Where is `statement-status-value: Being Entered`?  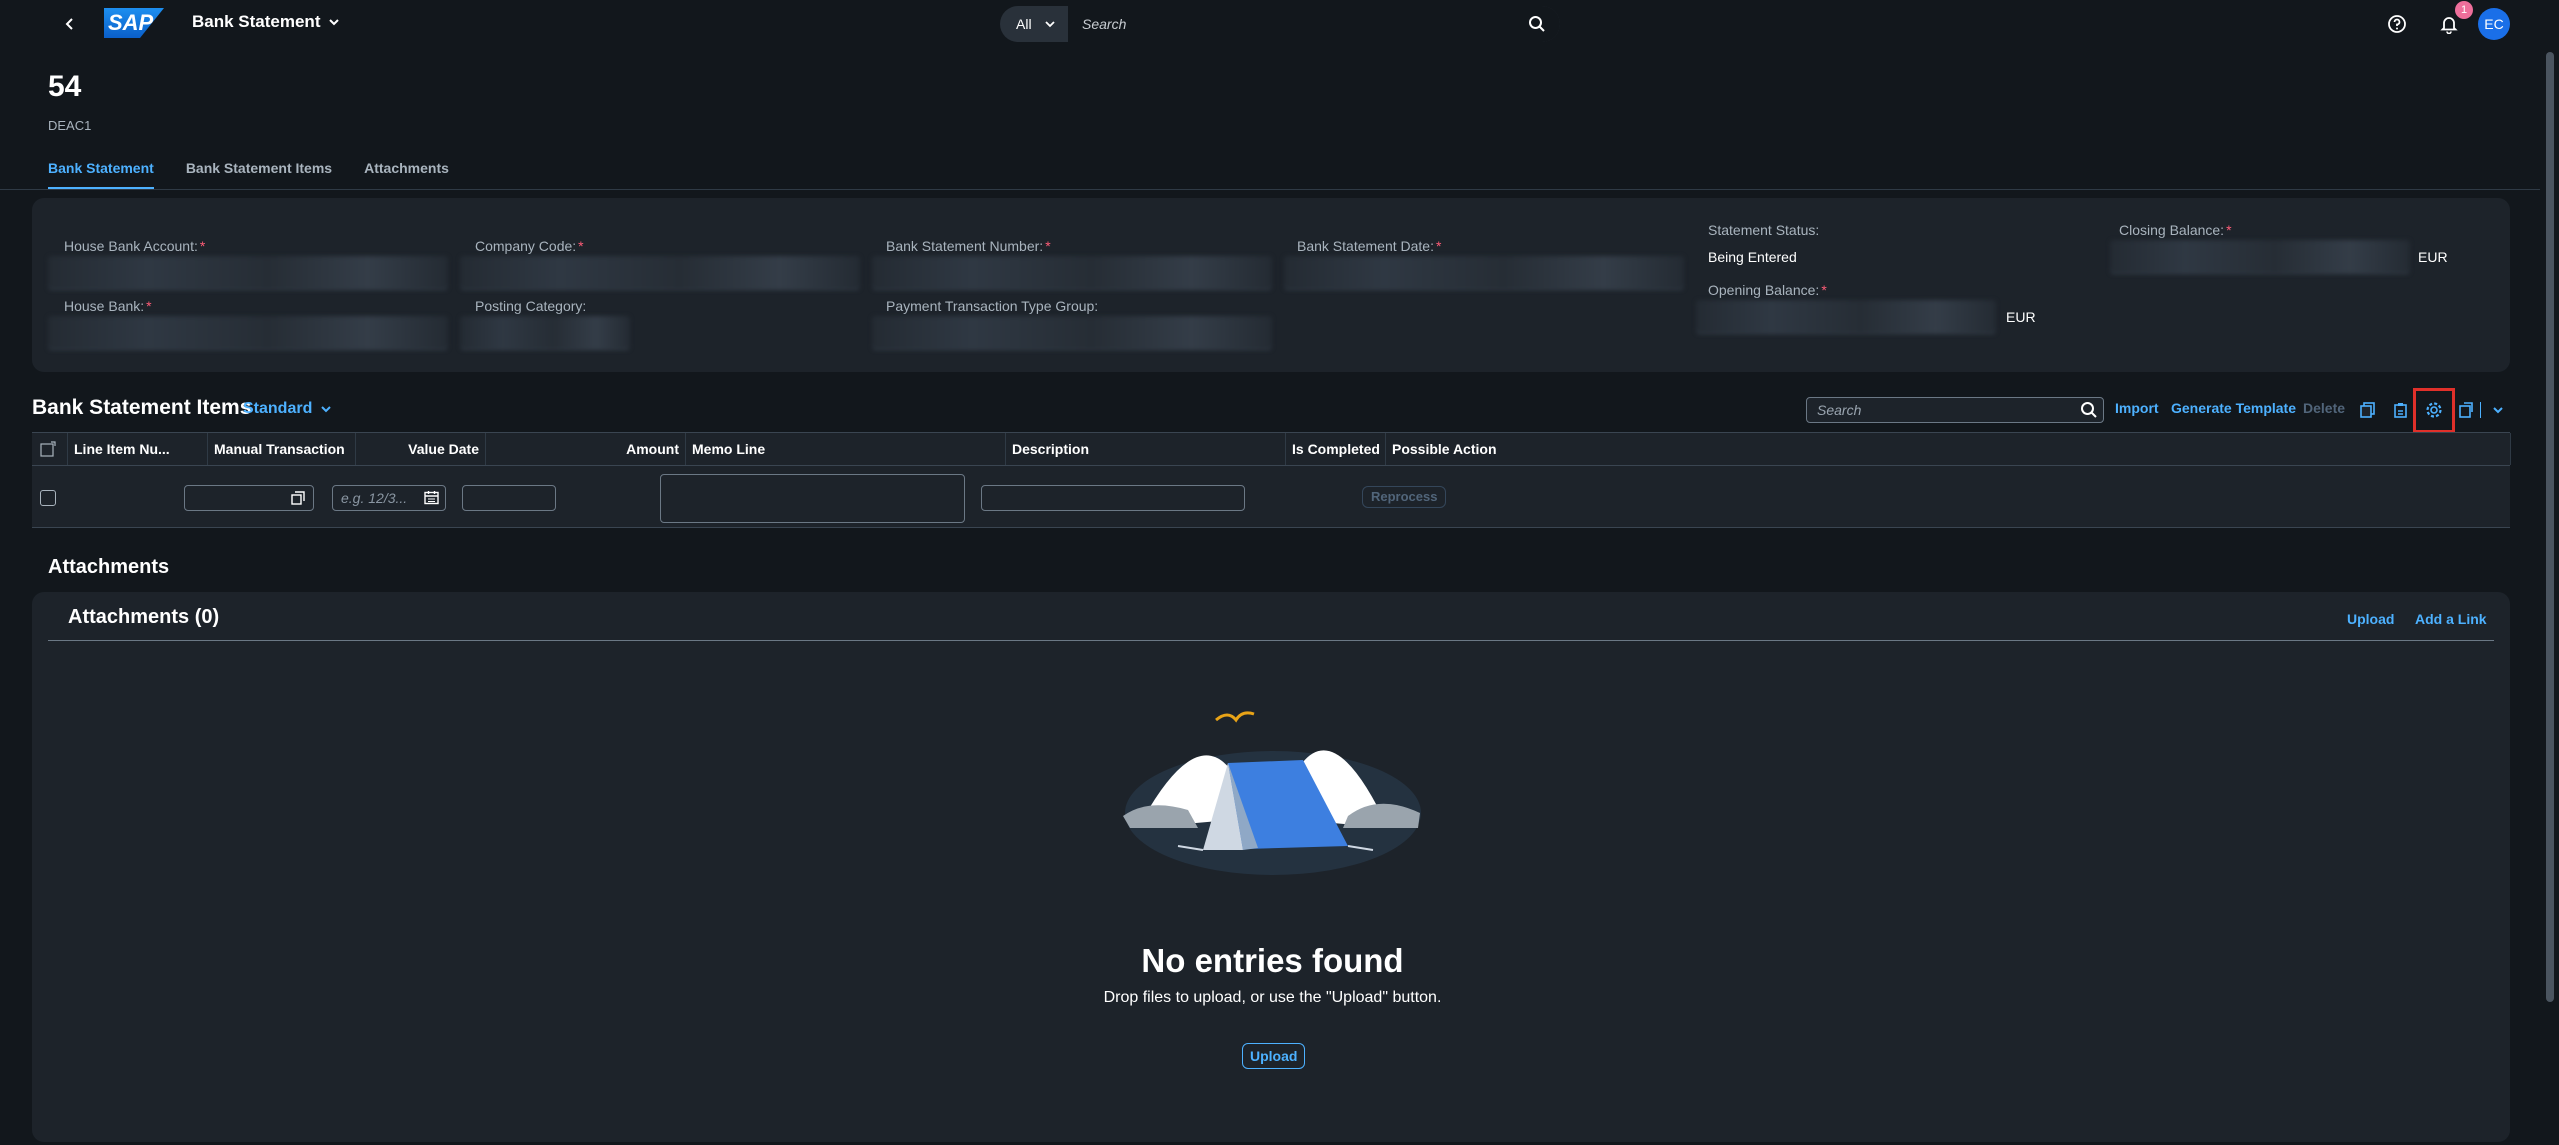 statement-status-value: Being Entered is located at coordinates (1752, 257).